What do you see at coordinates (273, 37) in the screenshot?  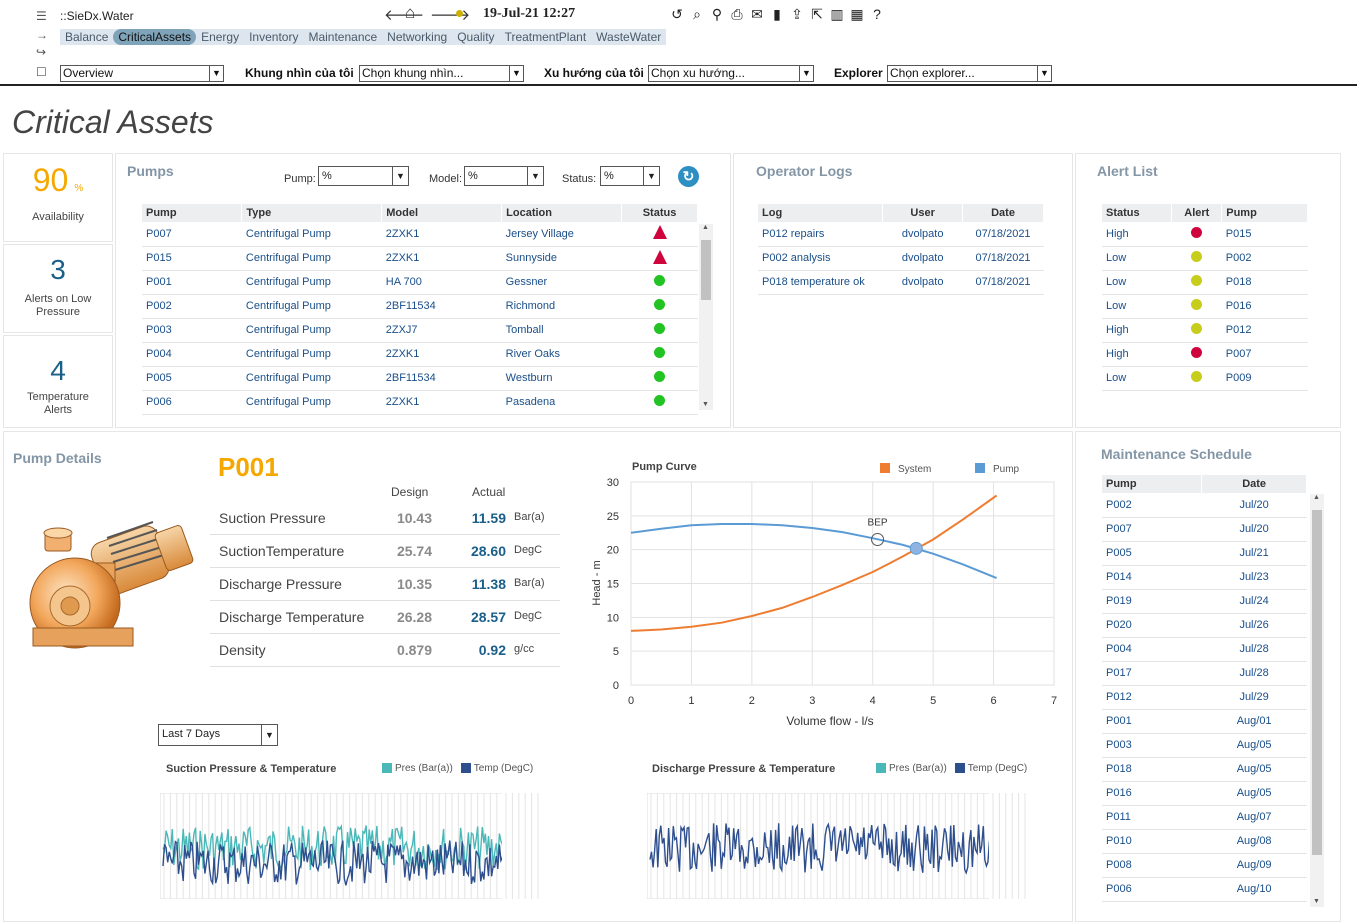 I see `tab-inventory: Inventory` at bounding box center [273, 37].